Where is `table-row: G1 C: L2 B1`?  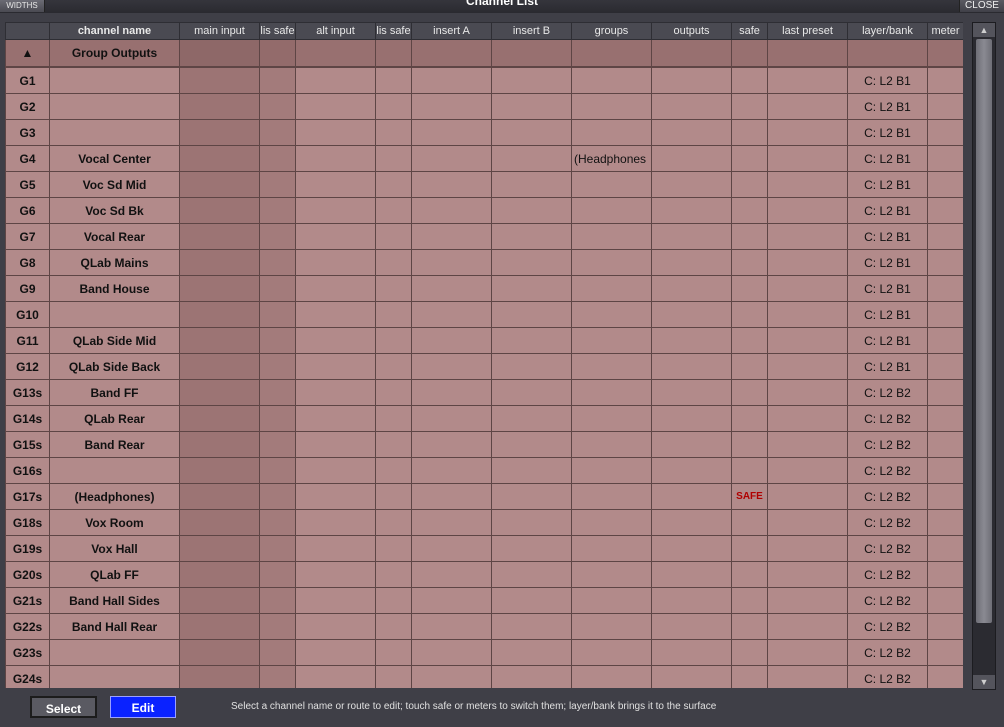 table-row: G1 C: L2 B1 is located at coordinates (484, 80).